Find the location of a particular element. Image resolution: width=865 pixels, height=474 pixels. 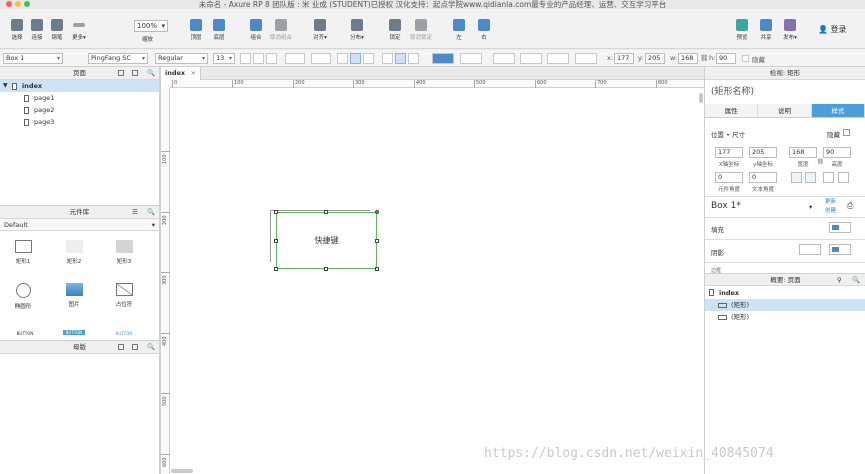

vertical-scrollbar is located at coordinates (701, 98).